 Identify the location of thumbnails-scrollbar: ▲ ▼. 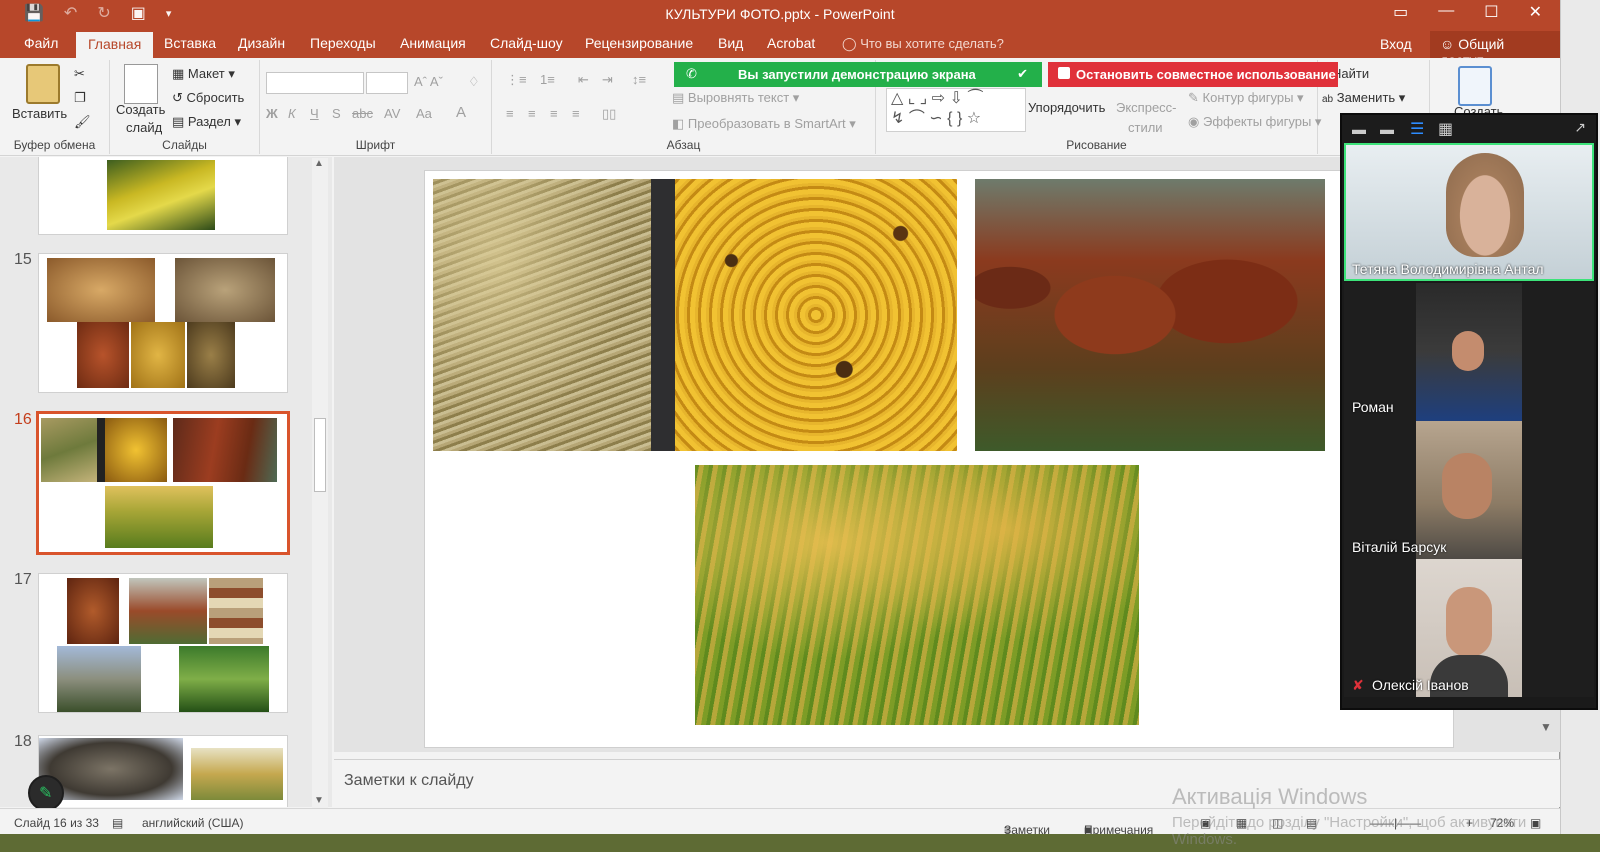
(320, 483).